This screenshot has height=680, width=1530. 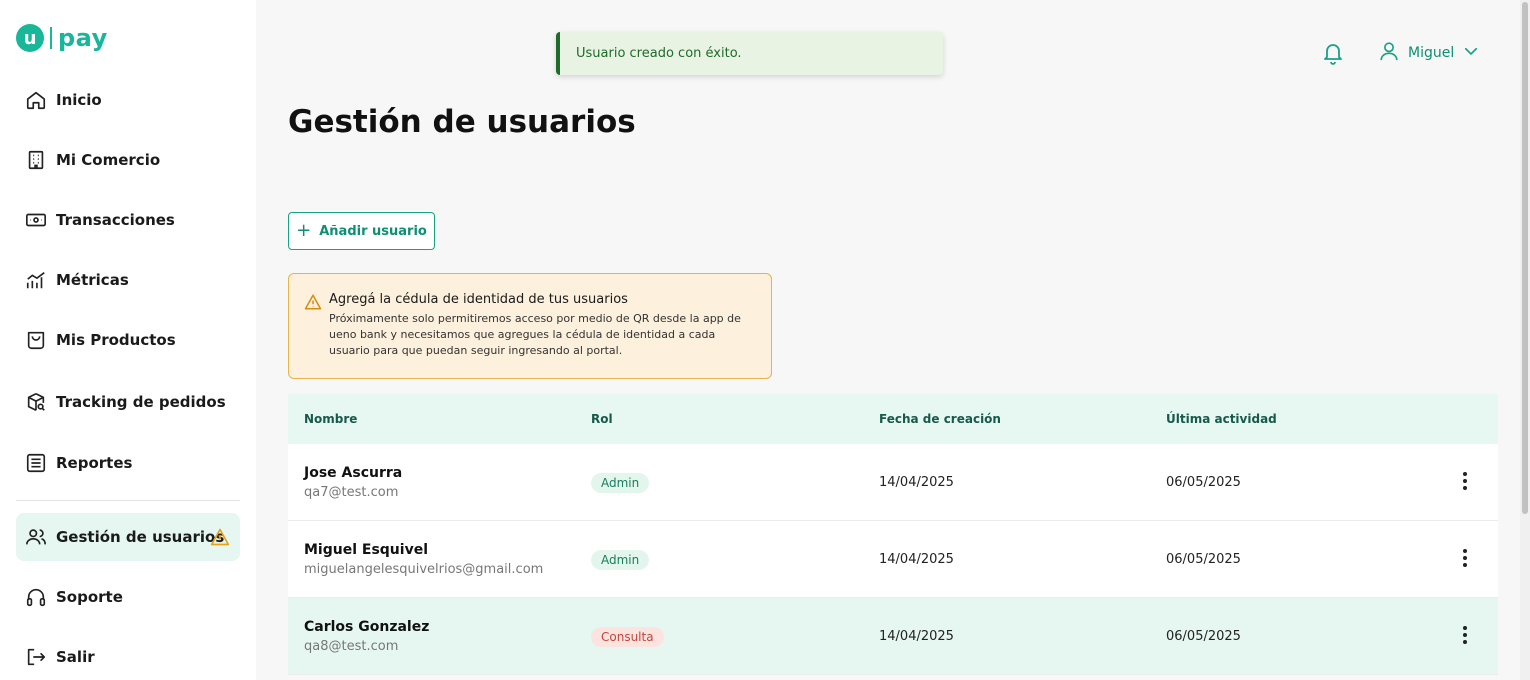 I want to click on brand-logo: u pay, so click(x=62, y=38).